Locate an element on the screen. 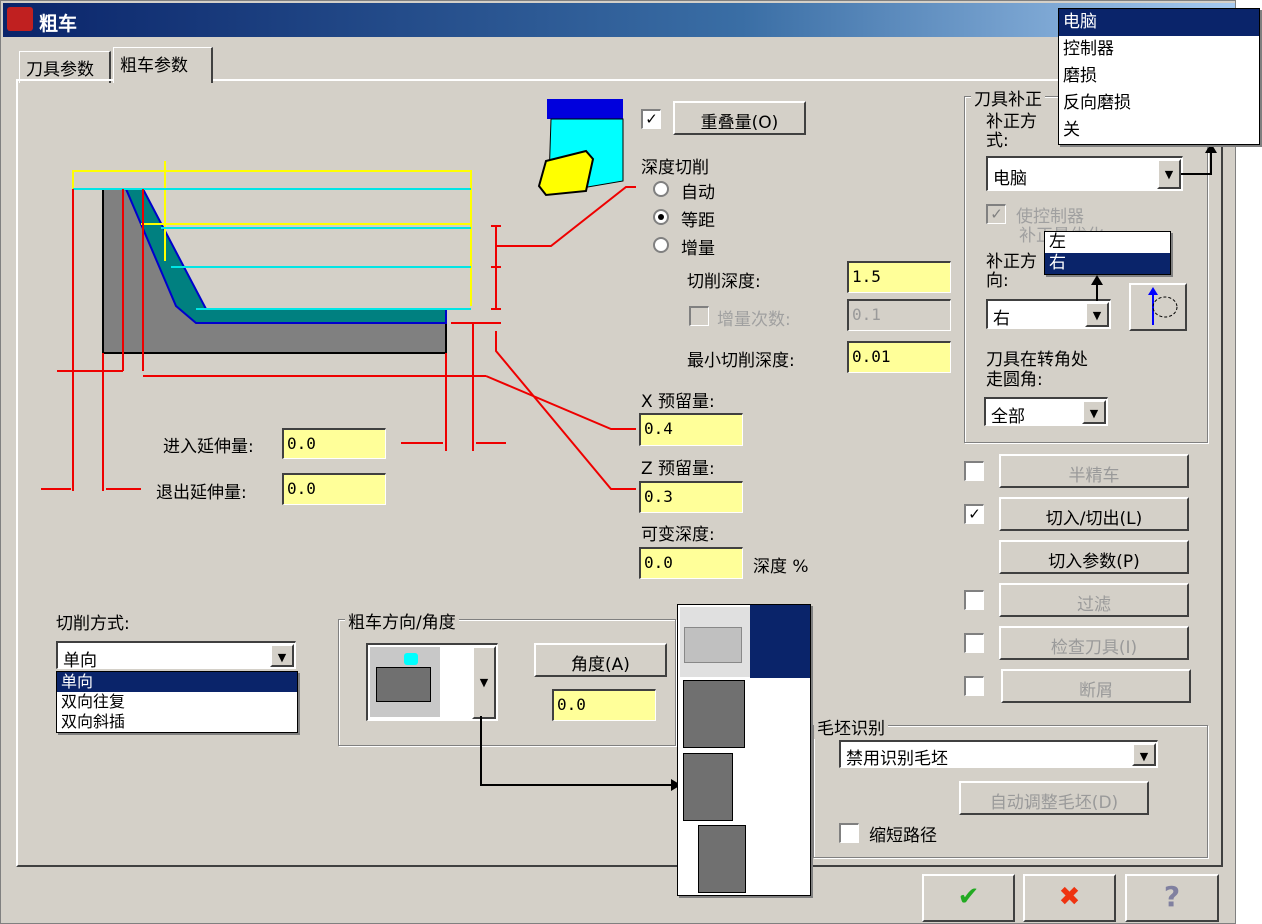  list-item: 关 is located at coordinates (1159, 130).